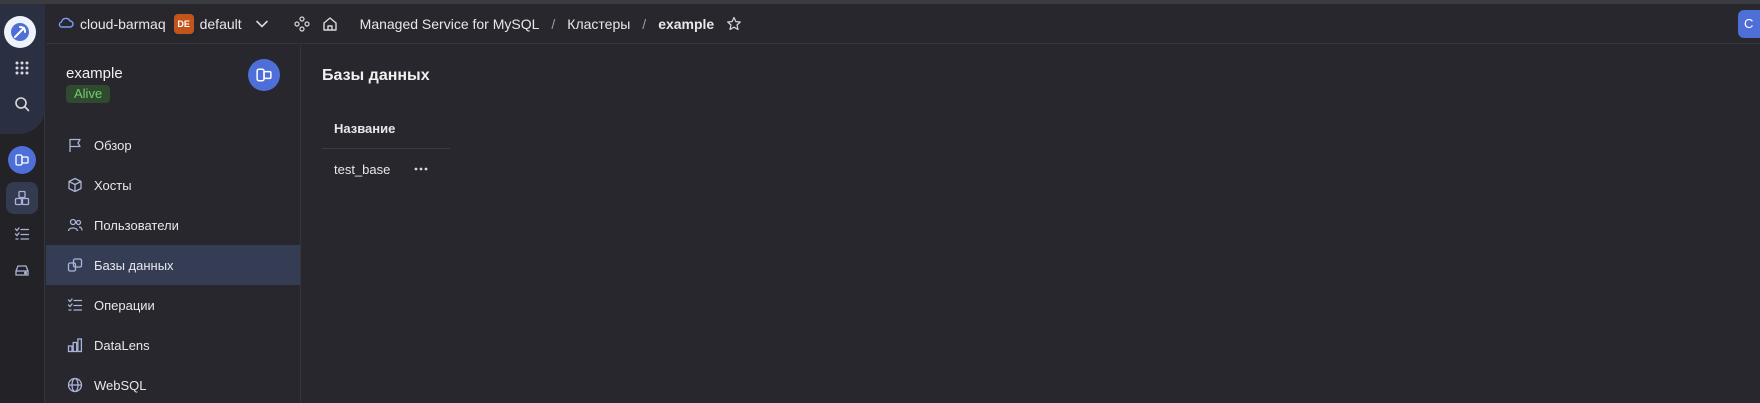 The width and height of the screenshot is (1760, 403). Describe the element at coordinates (173, 185) in the screenshot. I see `sidebar-item-hosts: Хосты` at that location.